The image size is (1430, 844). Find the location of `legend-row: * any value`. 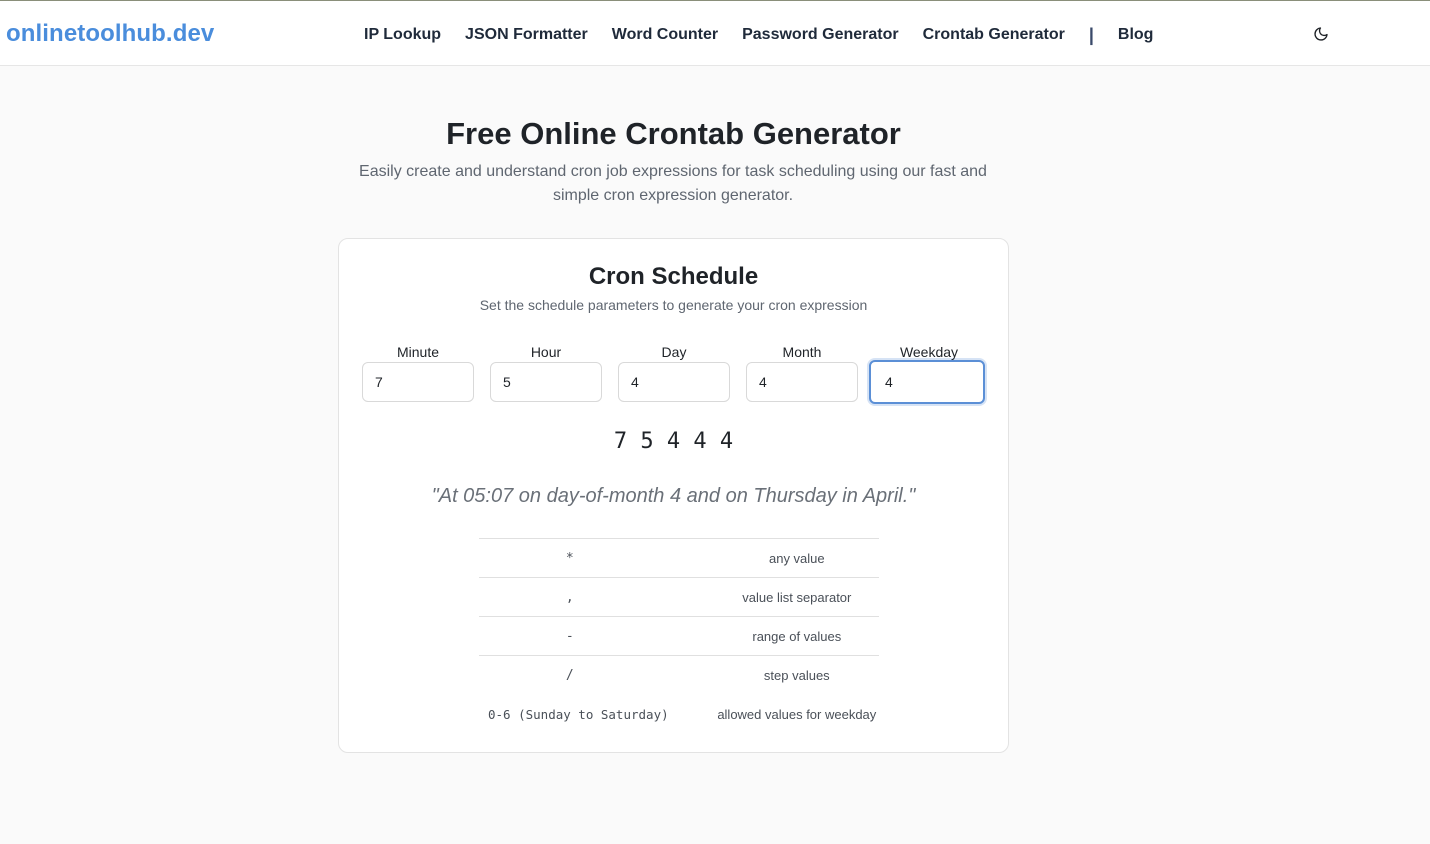

legend-row: * any value is located at coordinates (679, 558).